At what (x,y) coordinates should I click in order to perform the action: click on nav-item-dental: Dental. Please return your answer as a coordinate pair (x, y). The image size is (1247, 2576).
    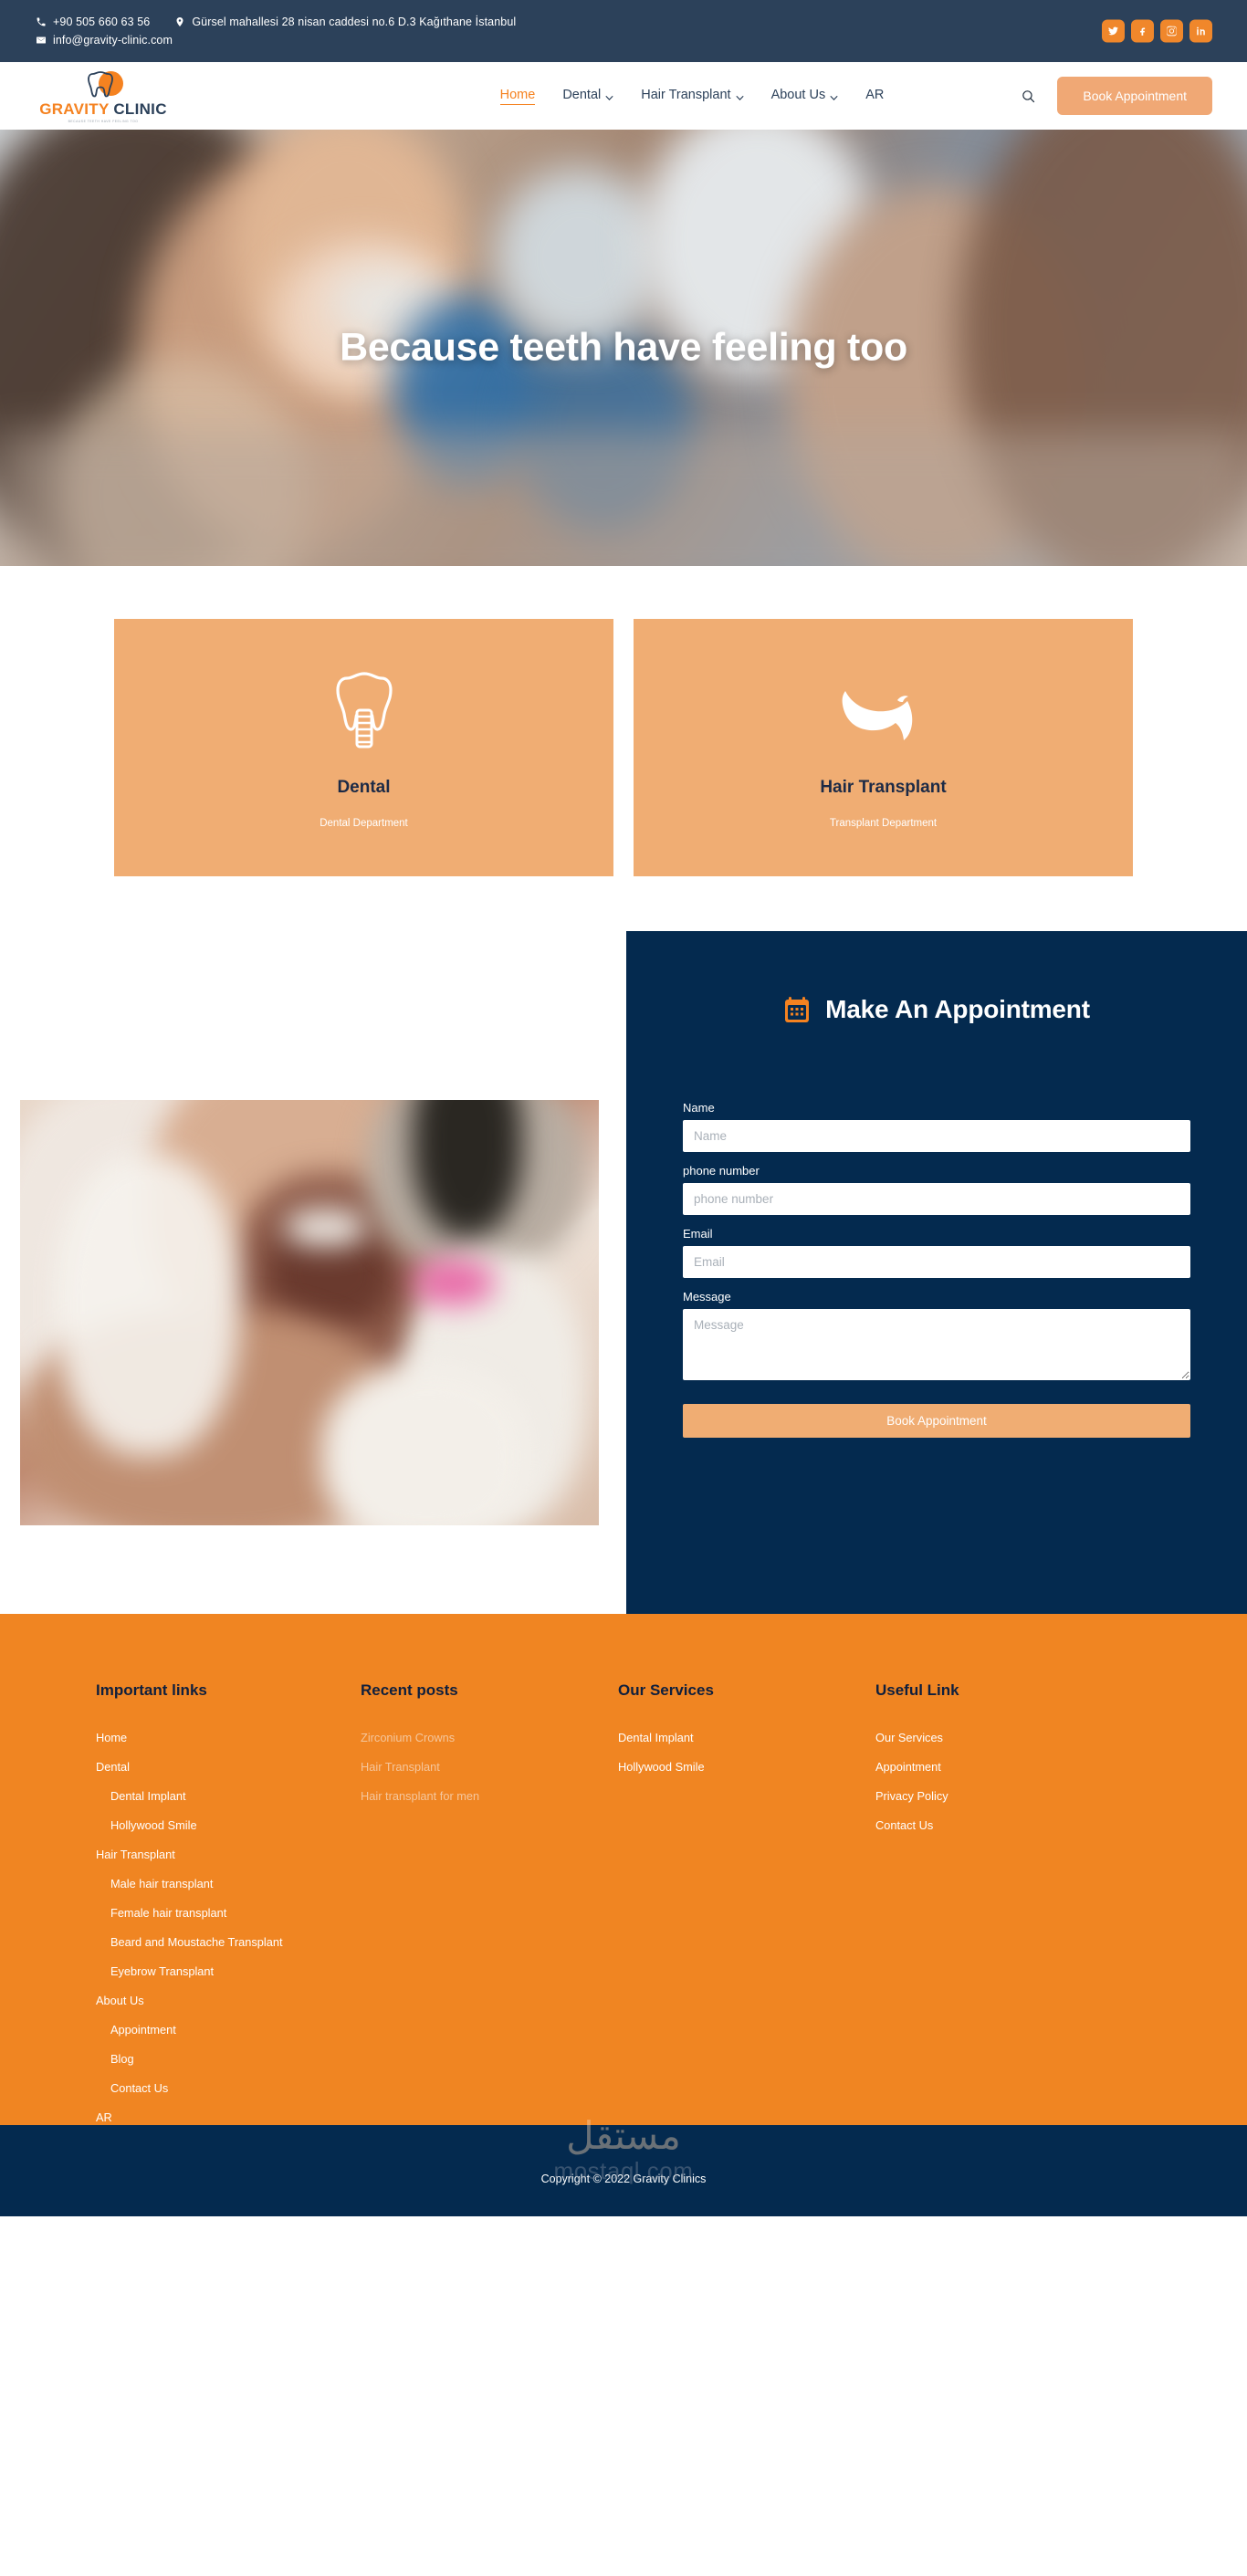
    Looking at the image, I should click on (587, 96).